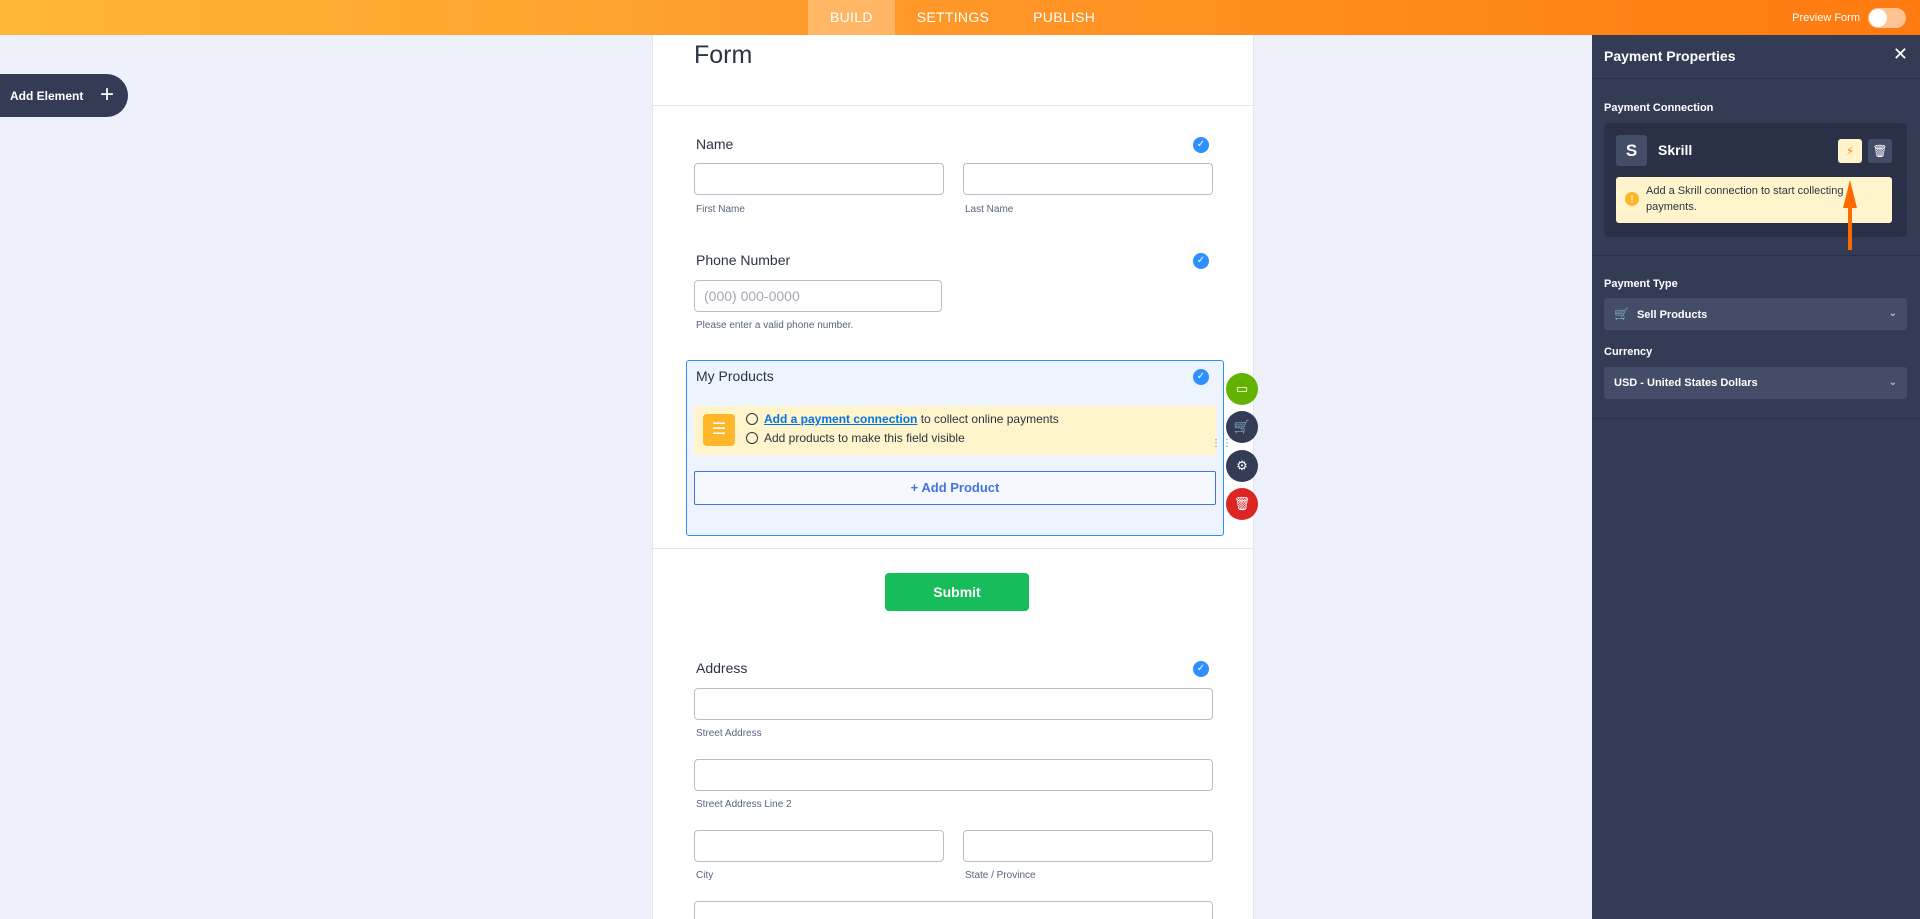 The image size is (1920, 919). What do you see at coordinates (1000, 875) in the screenshot?
I see `state-sublabel: State / Province` at bounding box center [1000, 875].